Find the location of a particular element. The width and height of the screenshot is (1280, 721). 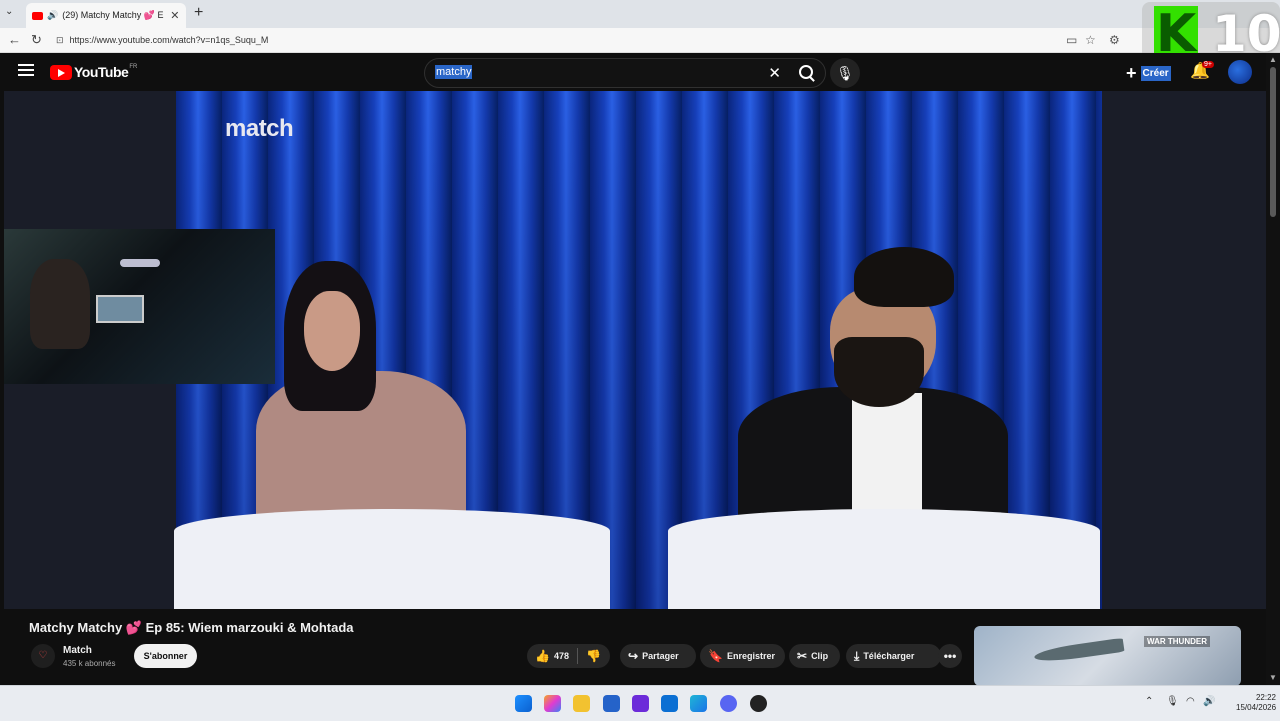

file-explorer-icon is located at coordinates (581, 703).